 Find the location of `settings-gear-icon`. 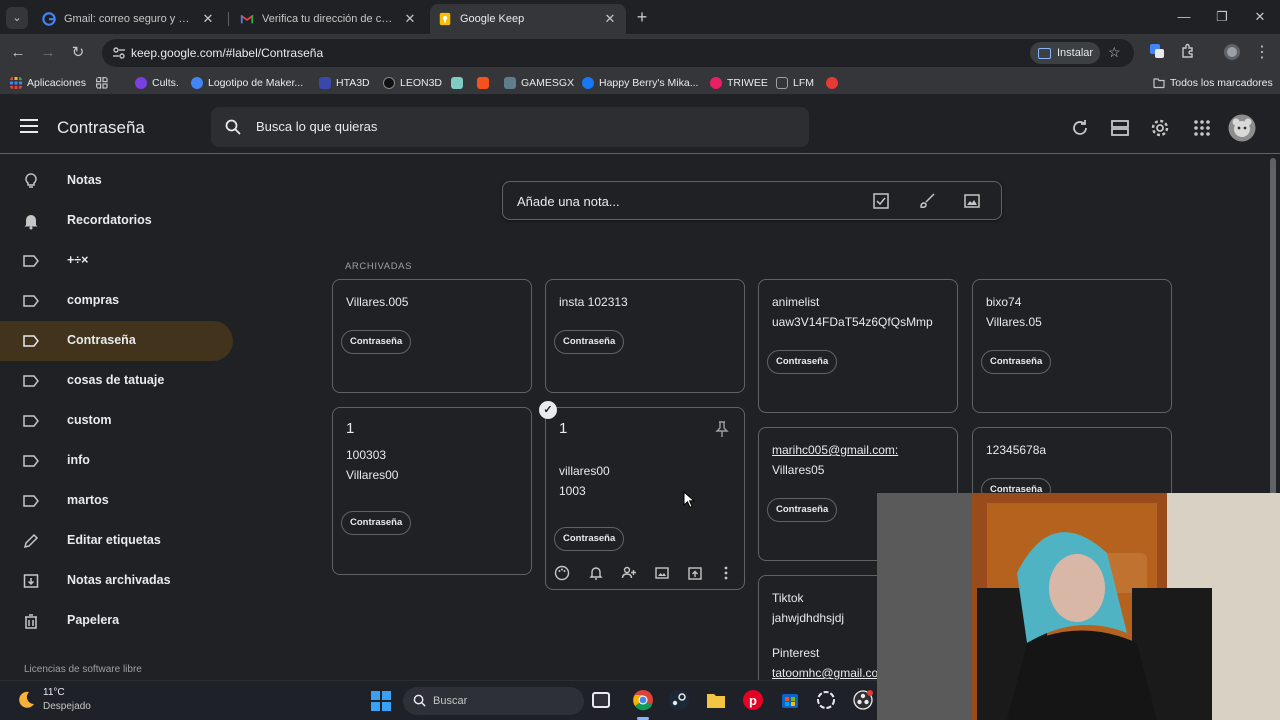

settings-gear-icon is located at coordinates (1160, 128).